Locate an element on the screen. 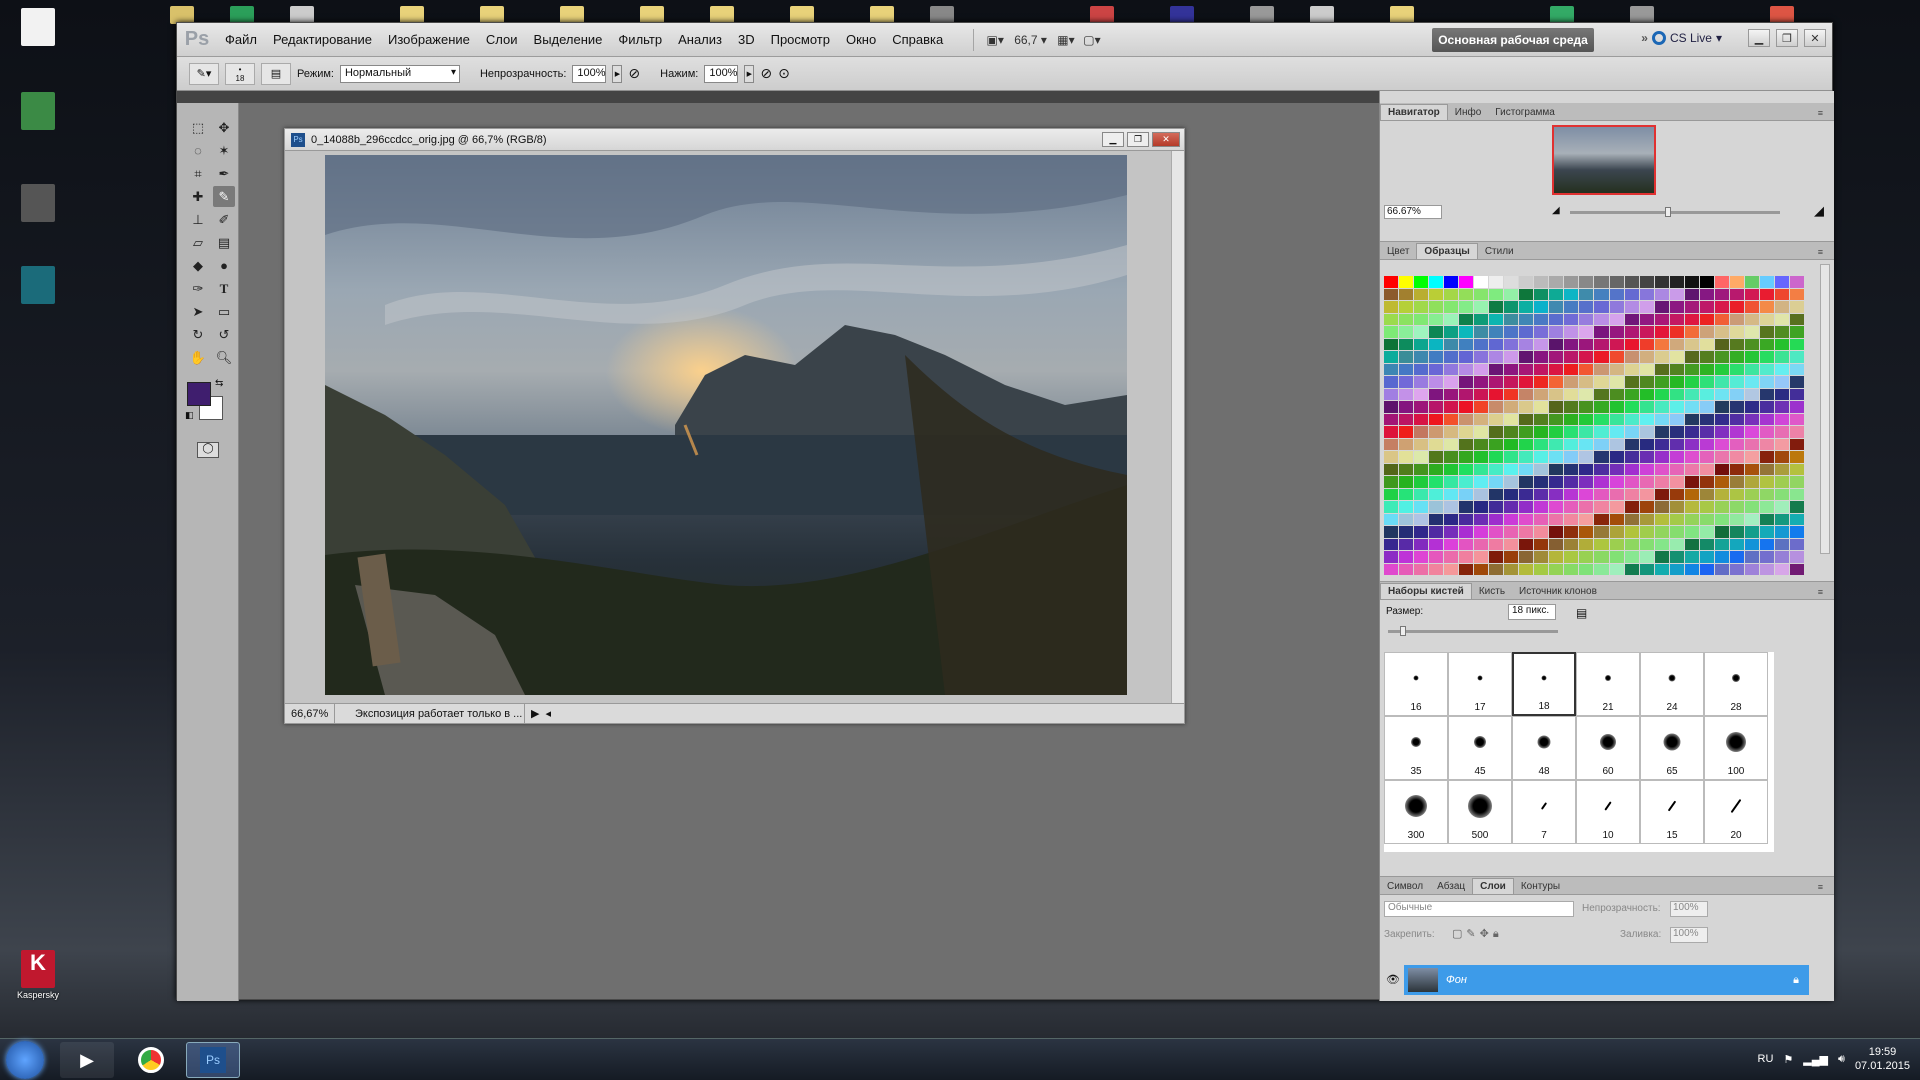 The height and width of the screenshot is (1080, 1920). brush-preset: 100 is located at coordinates (1736, 748).